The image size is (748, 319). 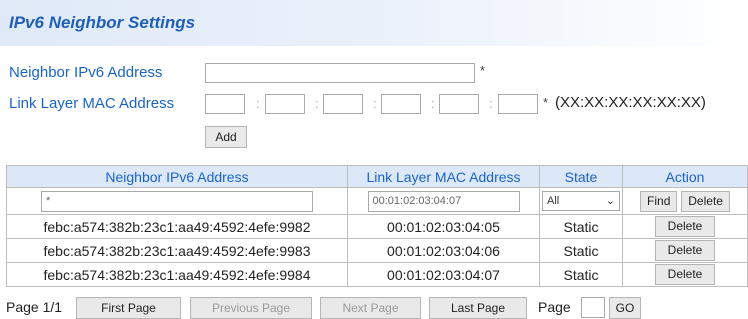 What do you see at coordinates (374, 23) in the screenshot?
I see `title-bar: IPv6 Neighbor Settings` at bounding box center [374, 23].